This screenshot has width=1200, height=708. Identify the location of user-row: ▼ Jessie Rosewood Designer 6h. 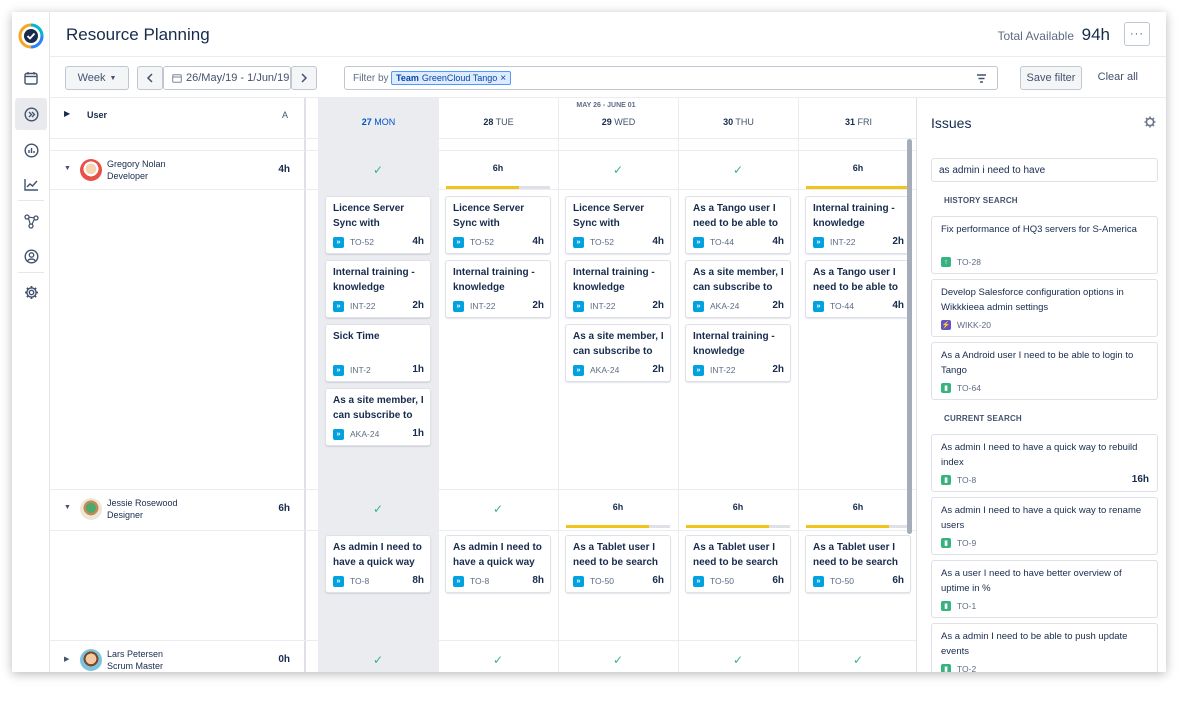
(178, 564).